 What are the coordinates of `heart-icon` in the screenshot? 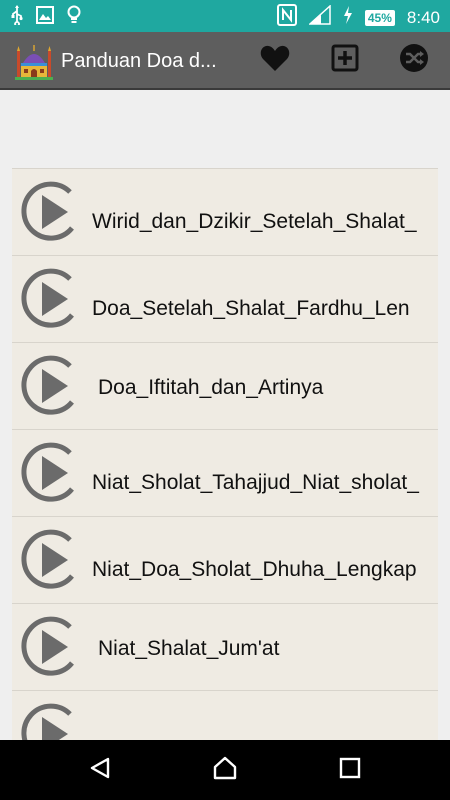 It's located at (275, 60).